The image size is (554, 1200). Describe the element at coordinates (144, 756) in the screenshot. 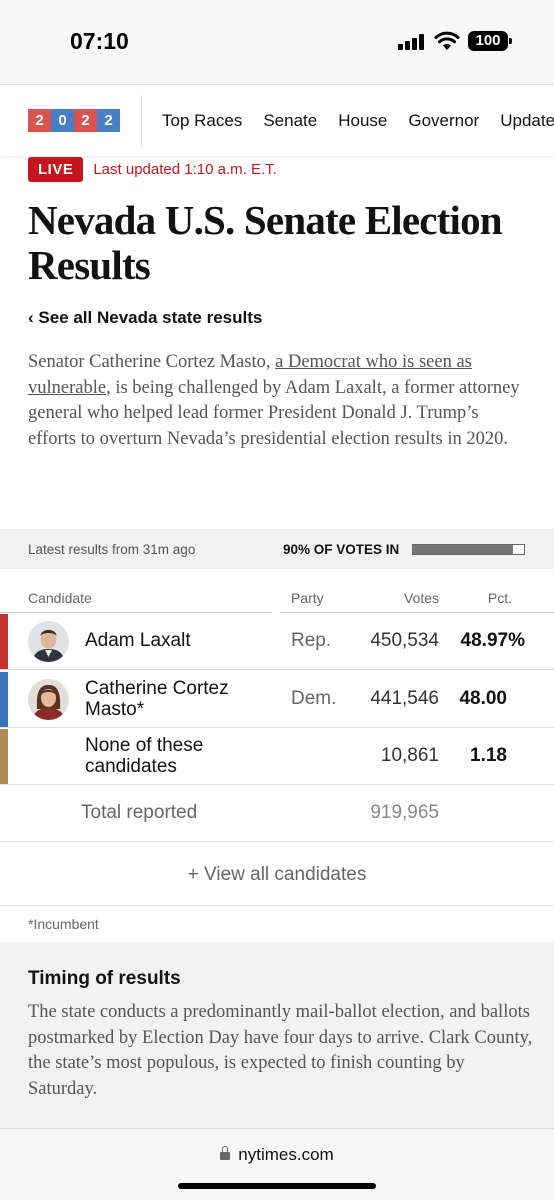

I see `candidate-name: None of these candidates` at that location.